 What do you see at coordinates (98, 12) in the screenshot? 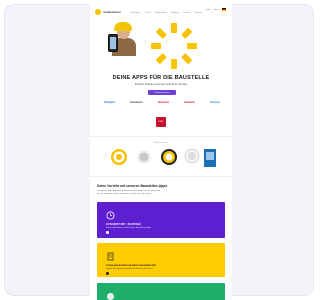
I see `sun-logo-icon` at bounding box center [98, 12].